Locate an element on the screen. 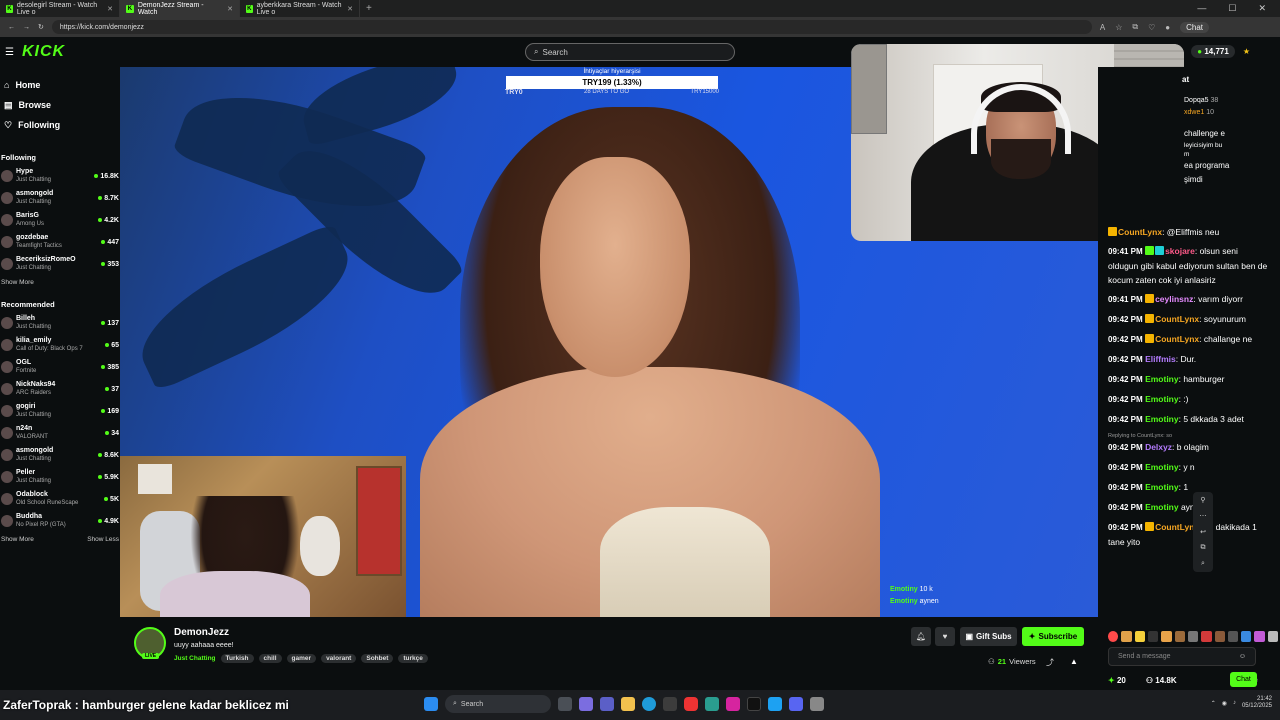 Image resolution: width=1280 pixels, height=720 pixels. sidebar-channel: NickNaks94 ARC Raiders 37 is located at coordinates (60, 389).